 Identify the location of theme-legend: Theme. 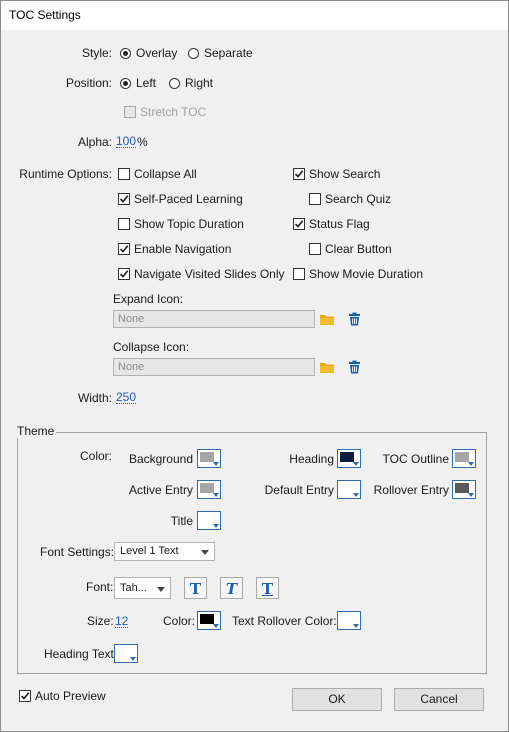
(36, 431).